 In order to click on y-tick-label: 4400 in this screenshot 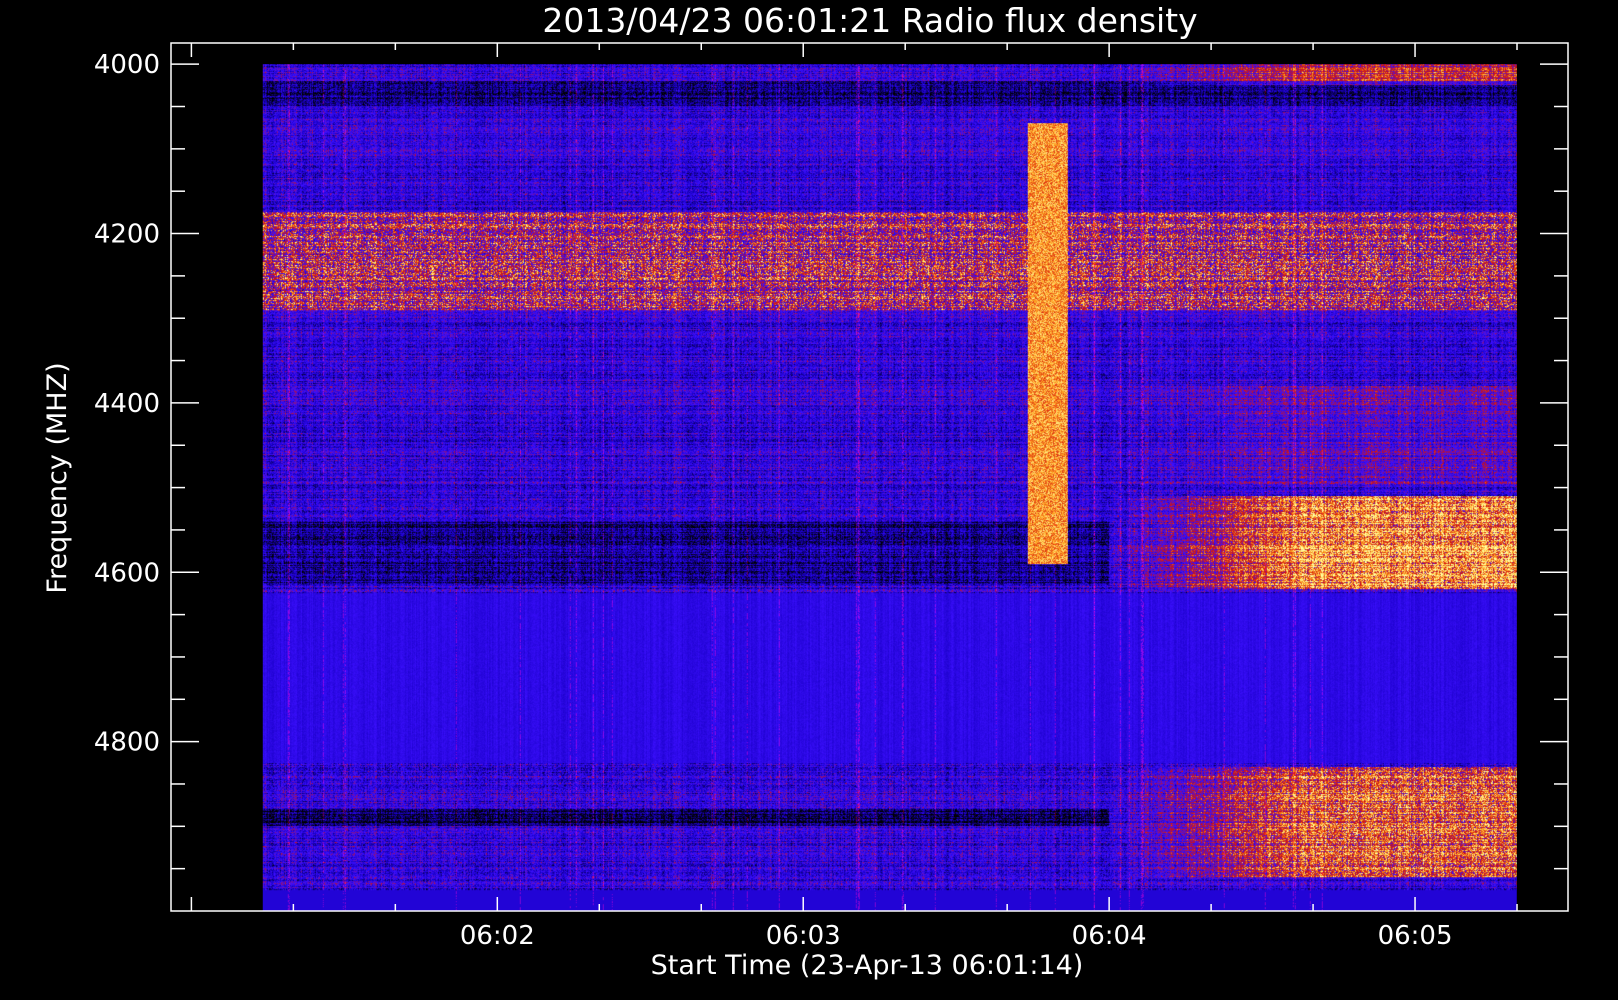, I will do `click(127, 404)`.